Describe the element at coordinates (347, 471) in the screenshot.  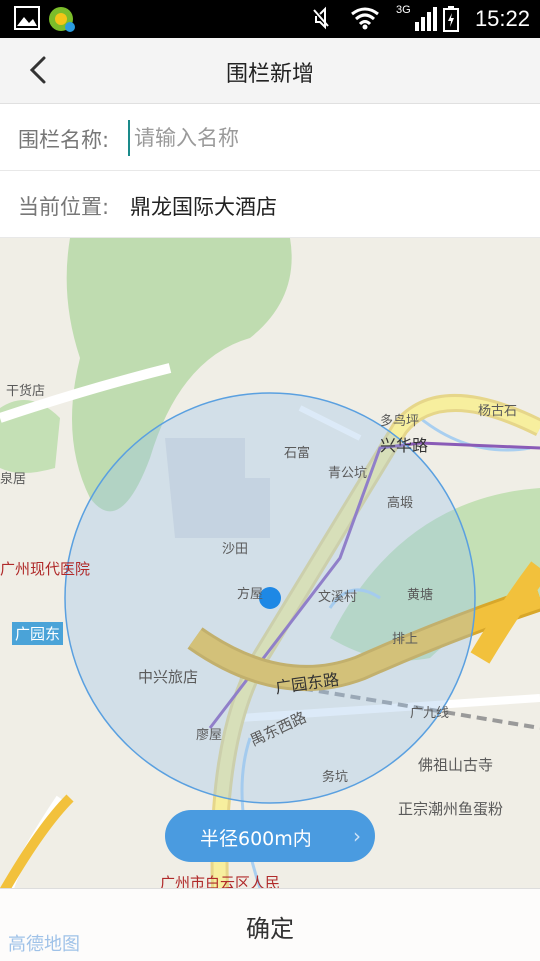
I see `map-label: 青公坑` at that location.